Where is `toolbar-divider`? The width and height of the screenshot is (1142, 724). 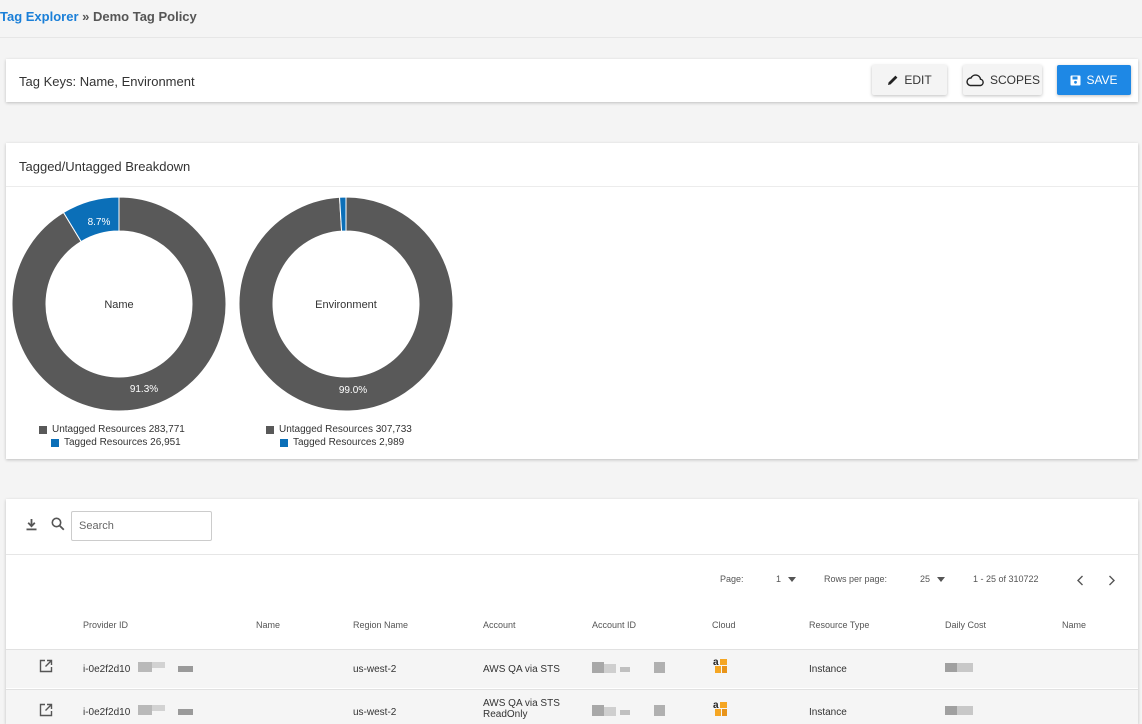
toolbar-divider is located at coordinates (572, 554).